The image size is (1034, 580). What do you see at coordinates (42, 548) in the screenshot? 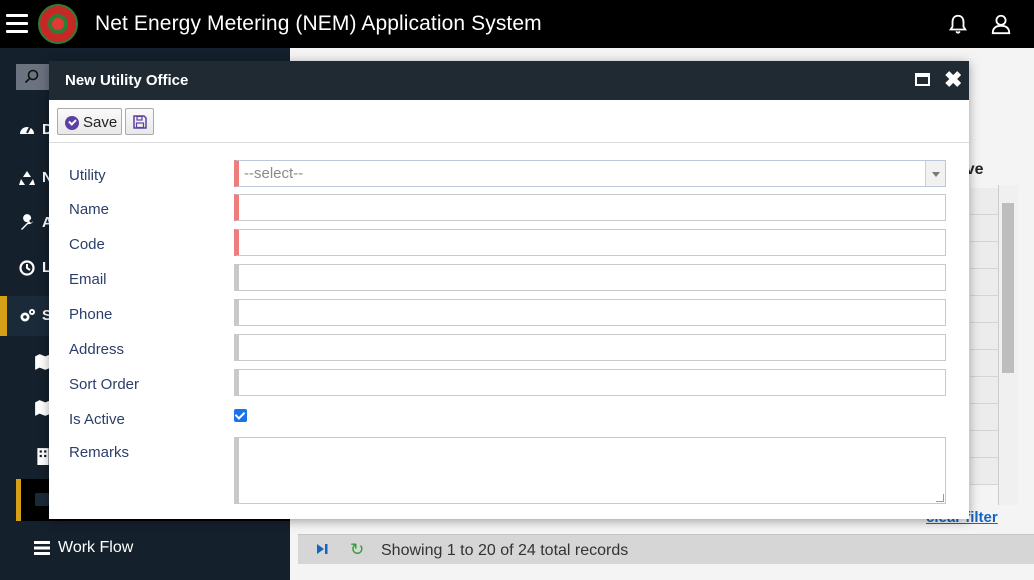
I see `list-icon` at bounding box center [42, 548].